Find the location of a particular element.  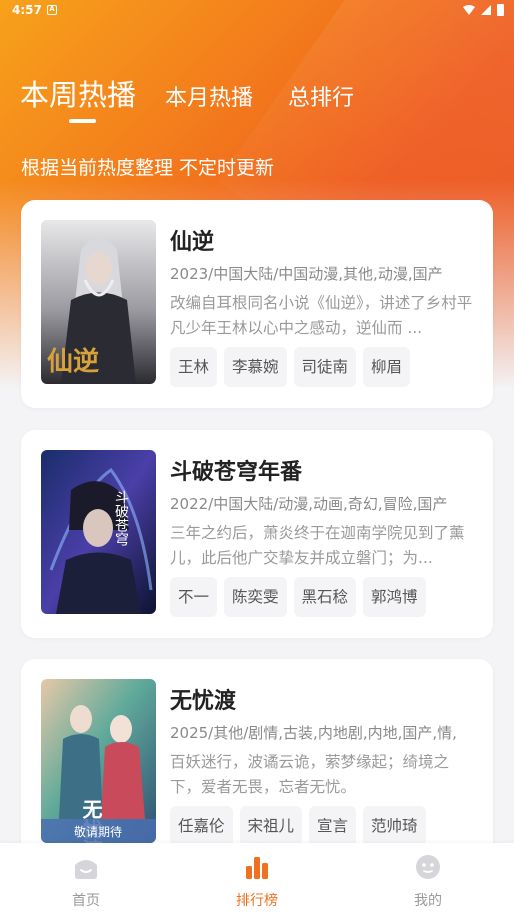

poster-banner: 敬请期待 is located at coordinates (98, 832).